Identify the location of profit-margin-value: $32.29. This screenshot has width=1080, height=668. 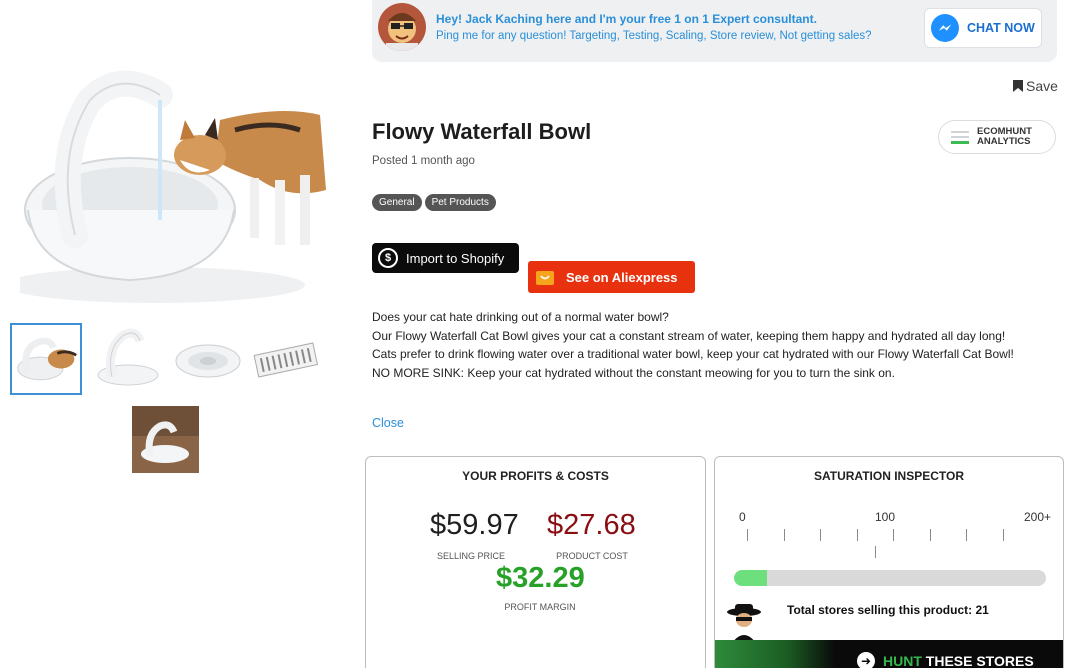
(540, 578).